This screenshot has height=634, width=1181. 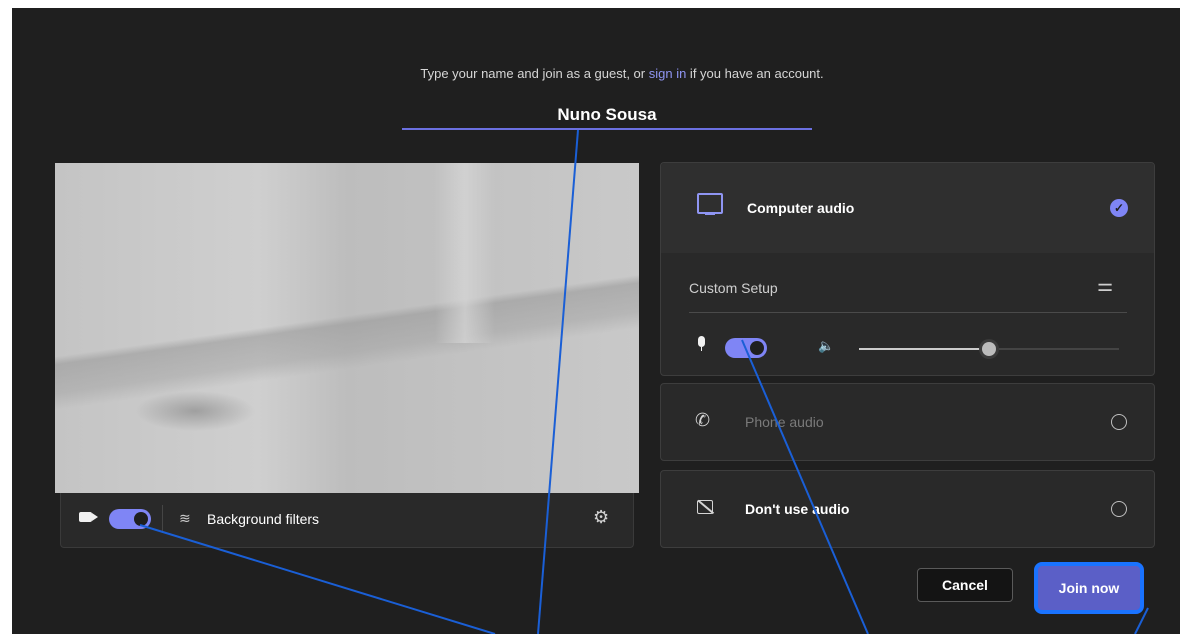 What do you see at coordinates (924, 349) in the screenshot?
I see `volume-fill` at bounding box center [924, 349].